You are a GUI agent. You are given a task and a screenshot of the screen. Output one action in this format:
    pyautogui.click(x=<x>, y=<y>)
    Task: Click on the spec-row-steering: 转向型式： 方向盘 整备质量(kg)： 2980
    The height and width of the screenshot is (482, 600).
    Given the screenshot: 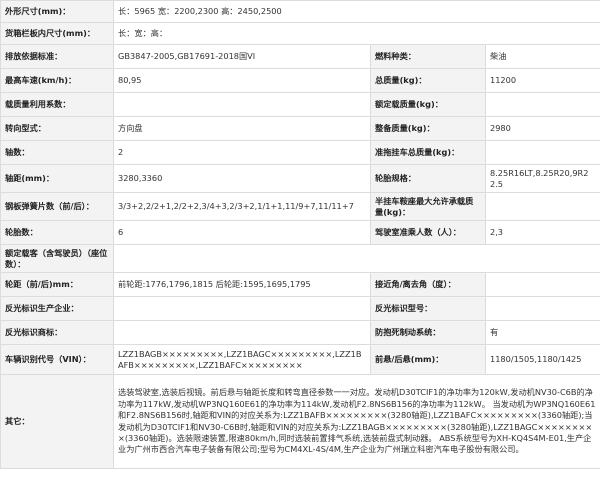 What is the action you would take?
    pyautogui.click(x=300, y=128)
    